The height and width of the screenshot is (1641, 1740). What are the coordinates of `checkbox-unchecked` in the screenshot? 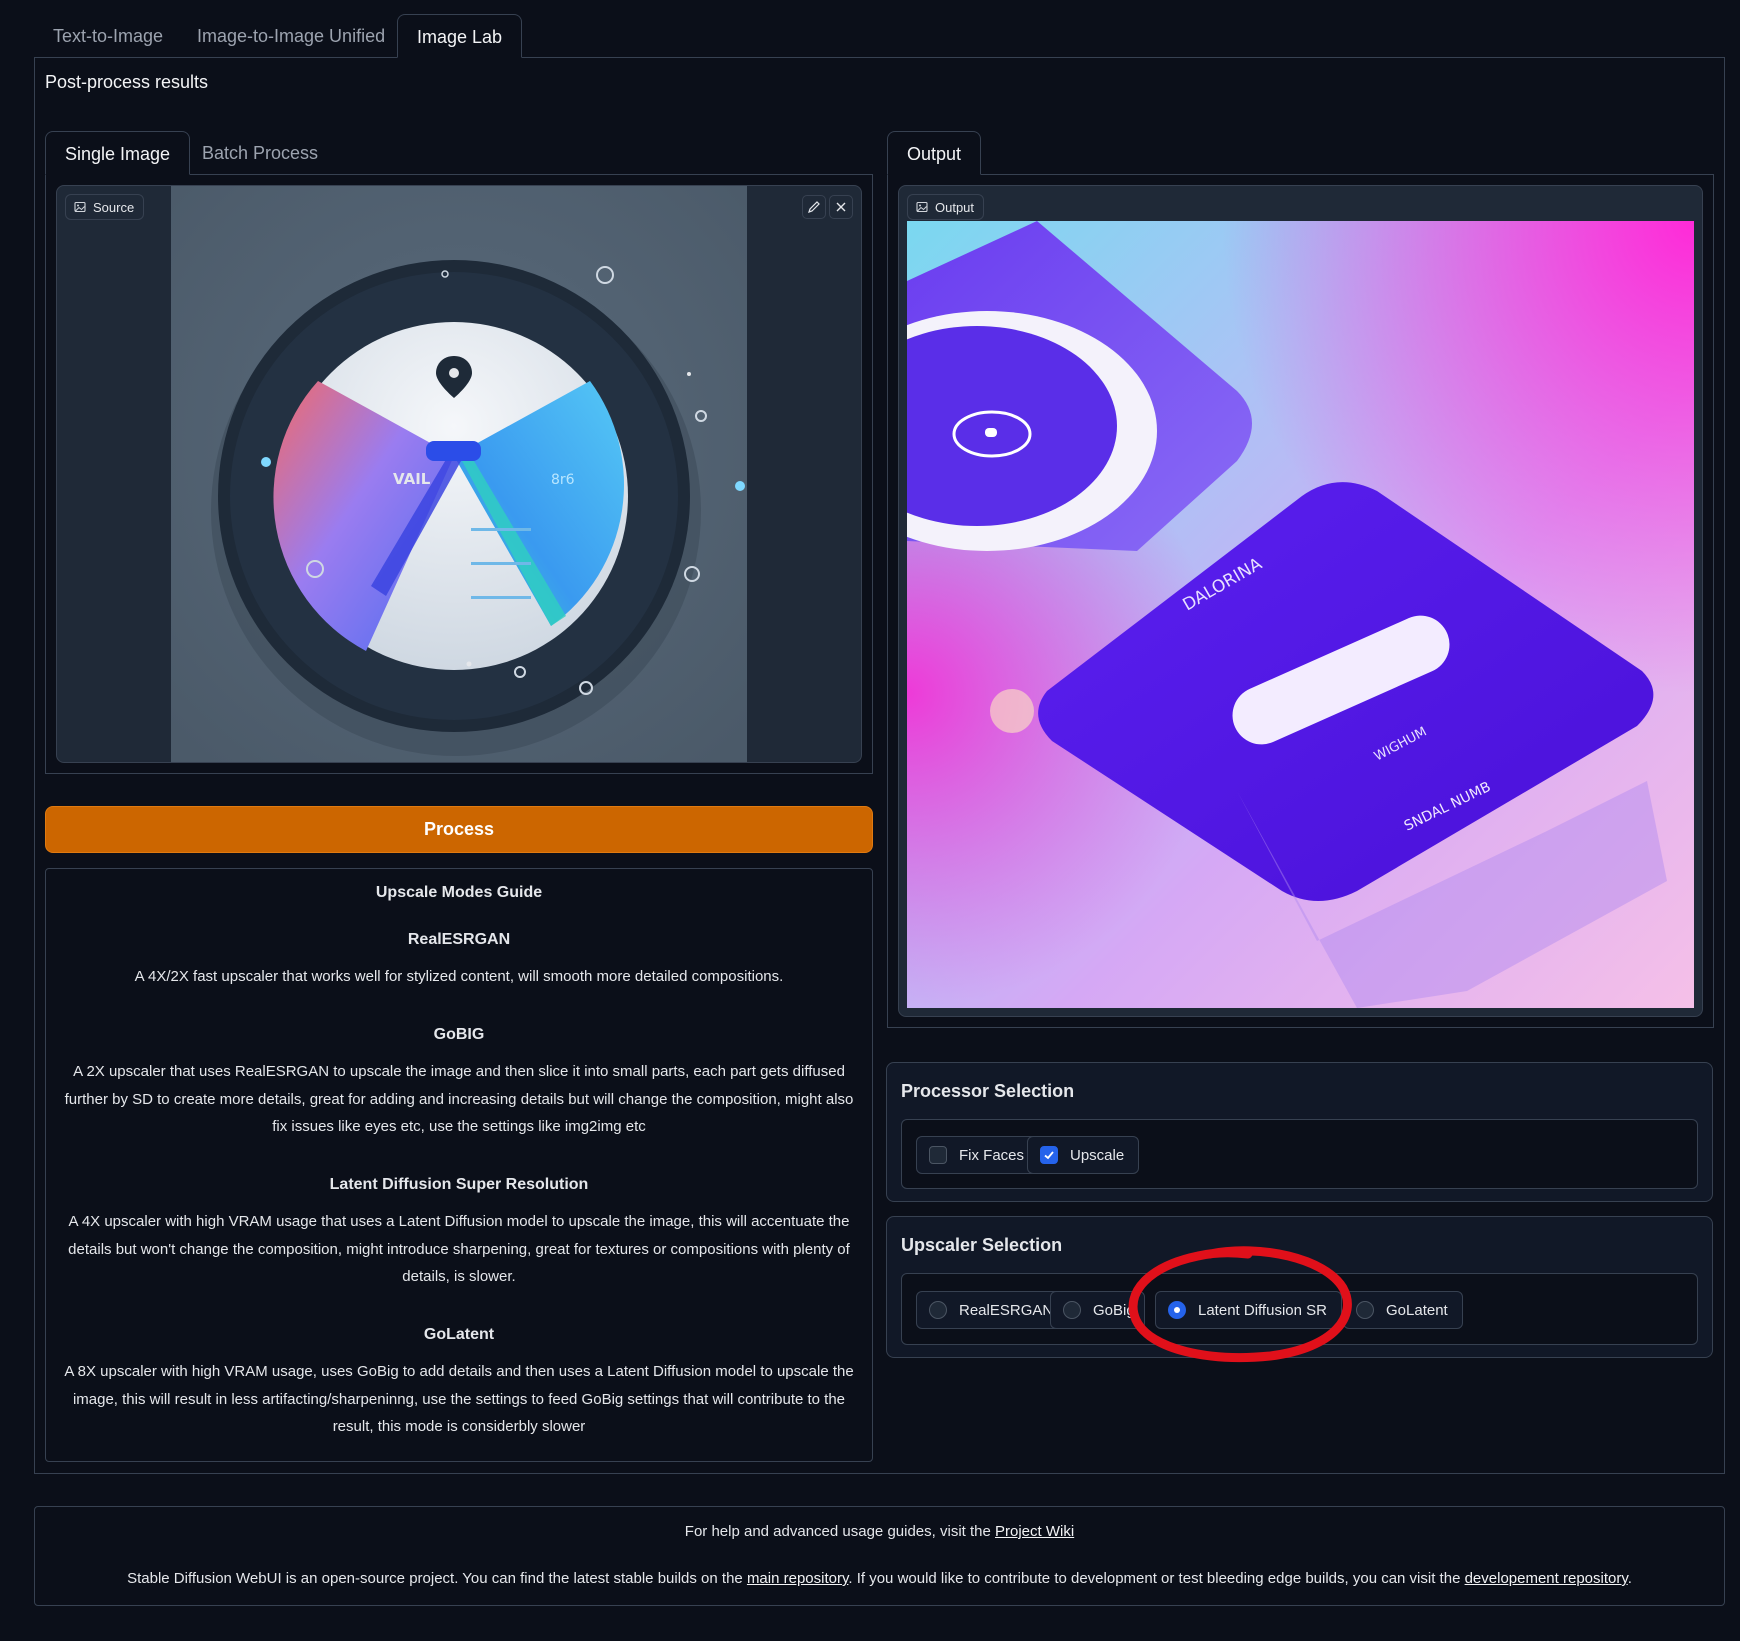 It's located at (938, 1155).